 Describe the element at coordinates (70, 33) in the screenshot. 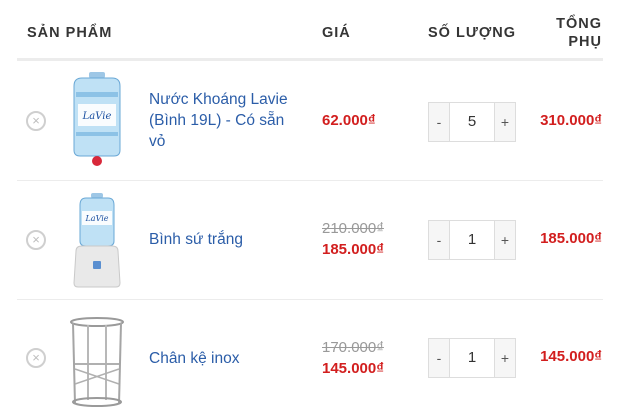

I see `header-product: SẢN PHẨM` at that location.